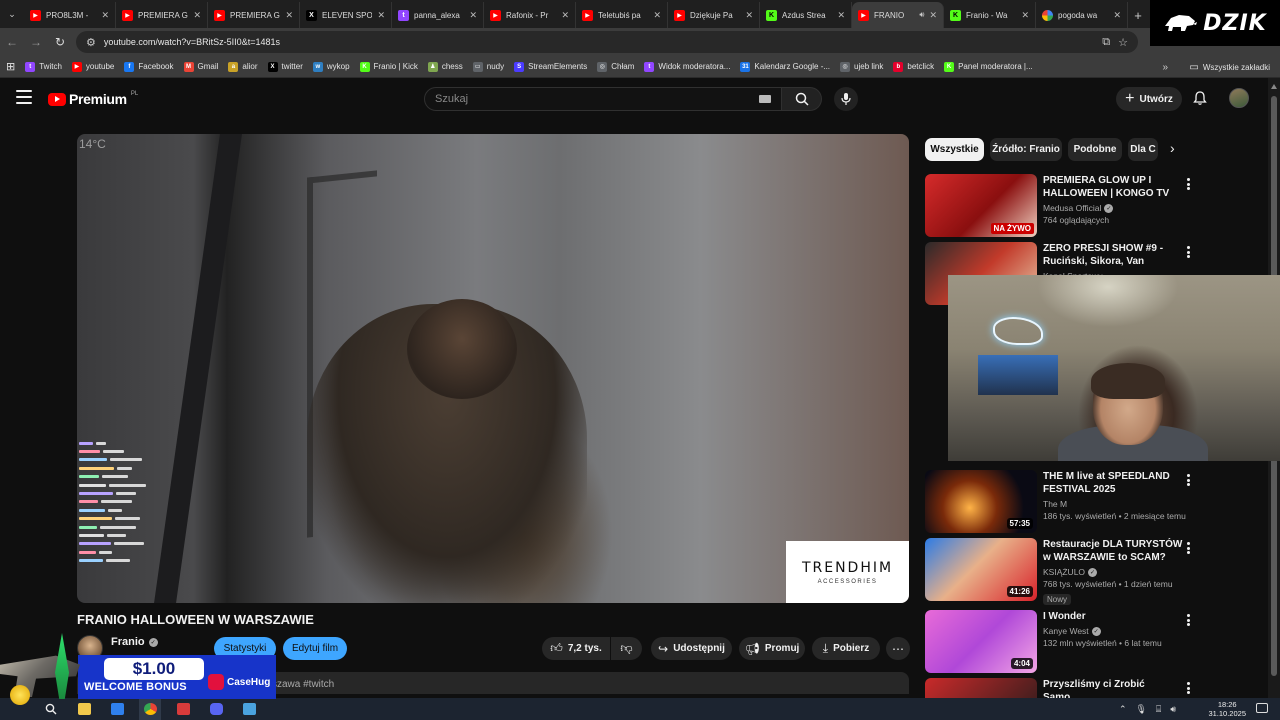 The image size is (1280, 720). Describe the element at coordinates (1072, 208) in the screenshot. I see `channel-name: Medusa Official` at that location.